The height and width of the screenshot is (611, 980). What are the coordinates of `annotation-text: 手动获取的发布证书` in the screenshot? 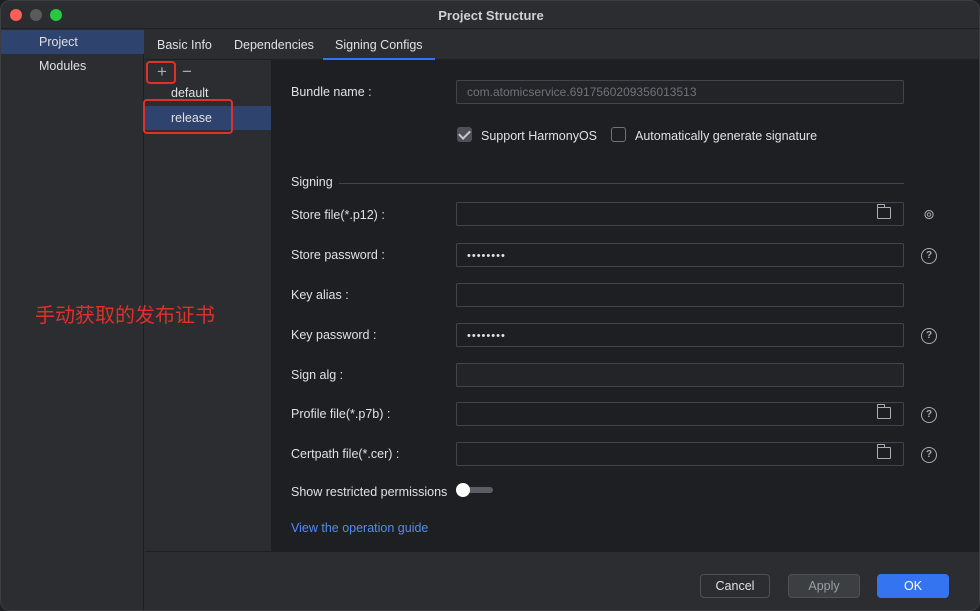 It's located at (125, 315).